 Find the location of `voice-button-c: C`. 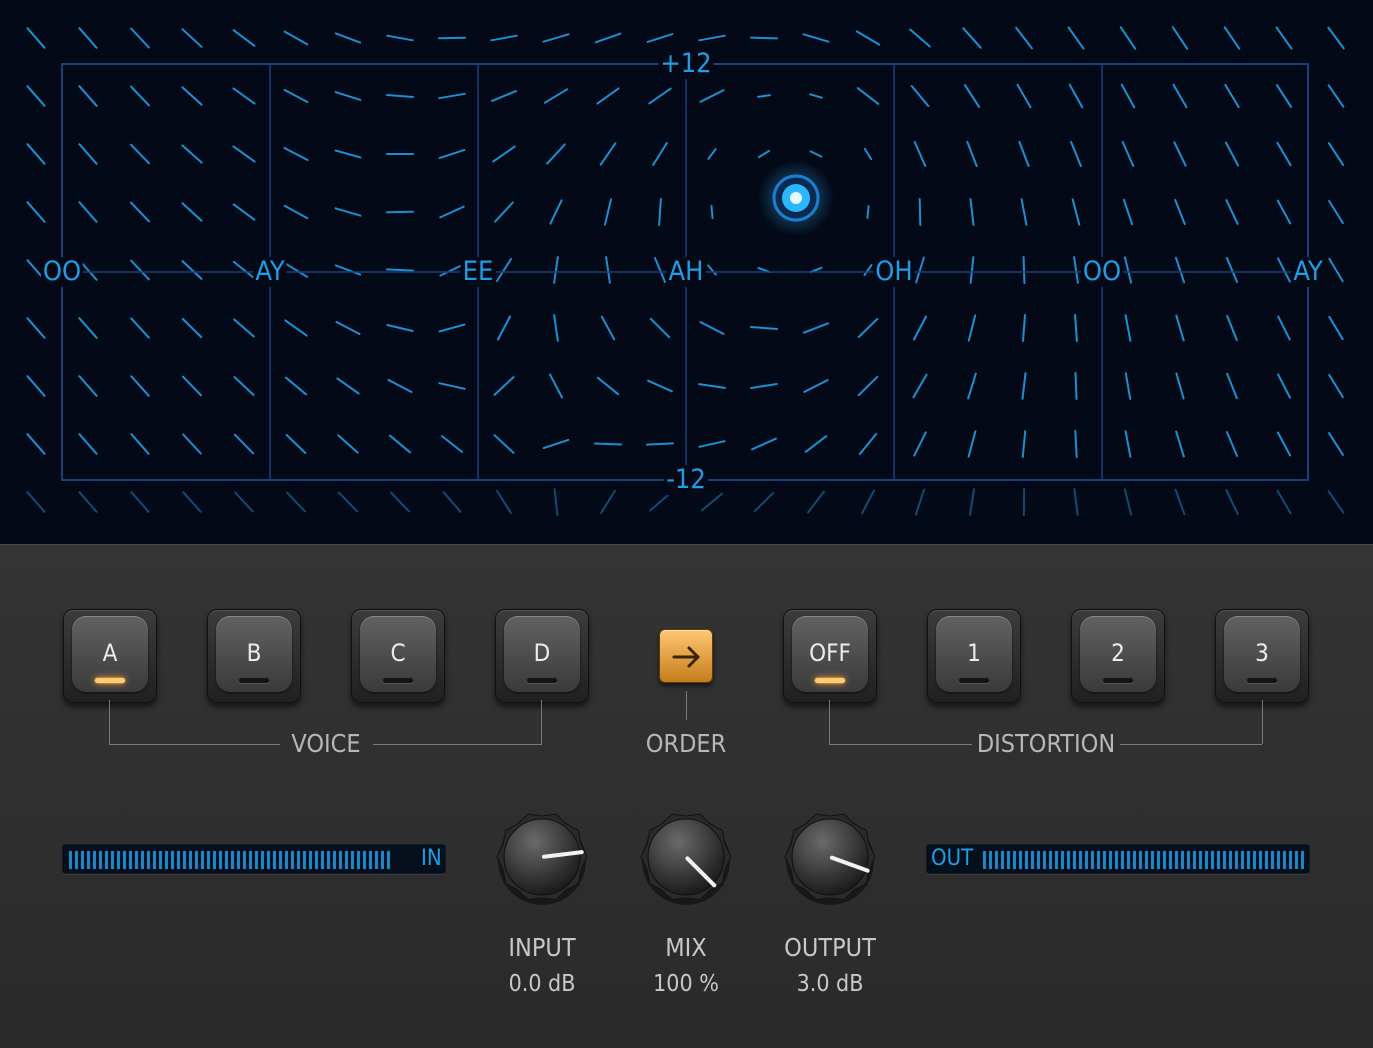

voice-button-c: C is located at coordinates (398, 656).